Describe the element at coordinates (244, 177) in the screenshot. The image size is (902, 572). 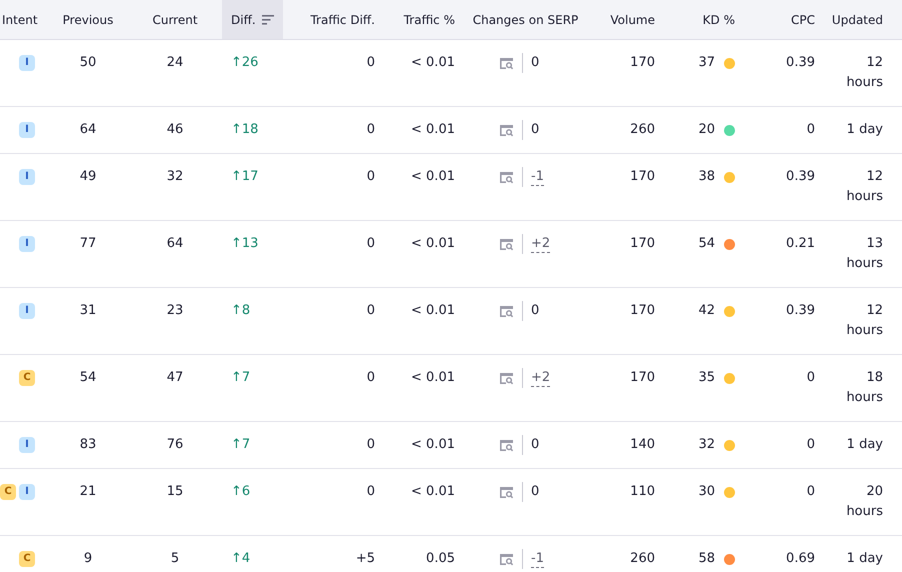
I see `table-cell-text: ↑17` at that location.